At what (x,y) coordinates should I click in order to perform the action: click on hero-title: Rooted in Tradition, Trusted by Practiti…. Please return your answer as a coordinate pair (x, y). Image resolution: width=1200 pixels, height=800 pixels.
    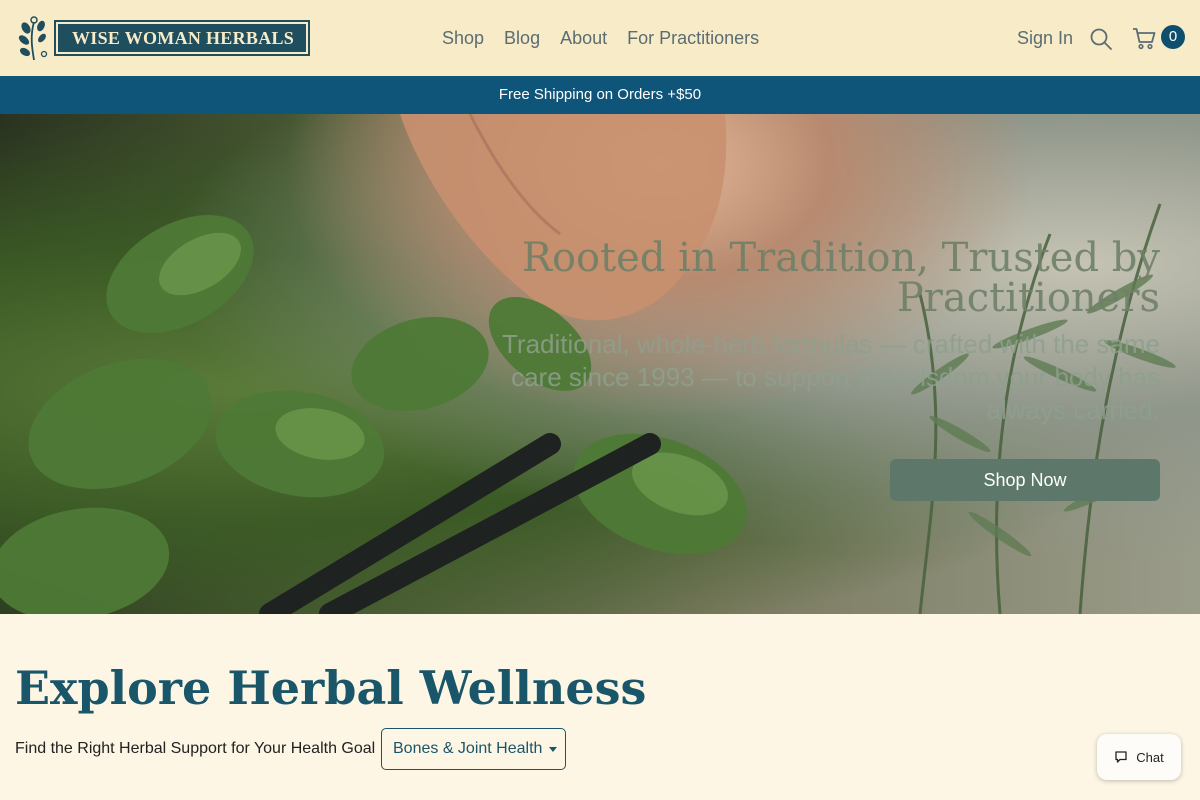
    Looking at the image, I should click on (840, 278).